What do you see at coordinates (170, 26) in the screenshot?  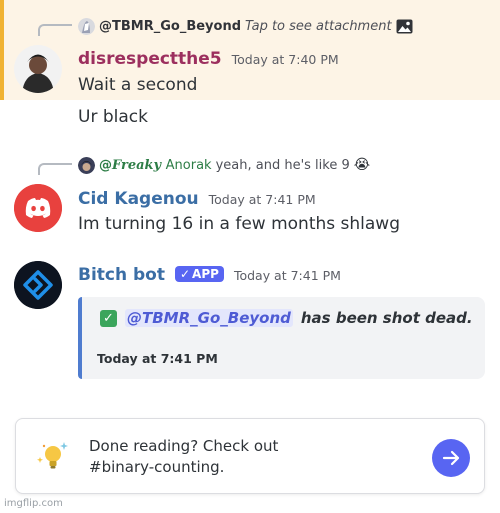 I see `reply-author: @TBMR_Go_Beyond` at bounding box center [170, 26].